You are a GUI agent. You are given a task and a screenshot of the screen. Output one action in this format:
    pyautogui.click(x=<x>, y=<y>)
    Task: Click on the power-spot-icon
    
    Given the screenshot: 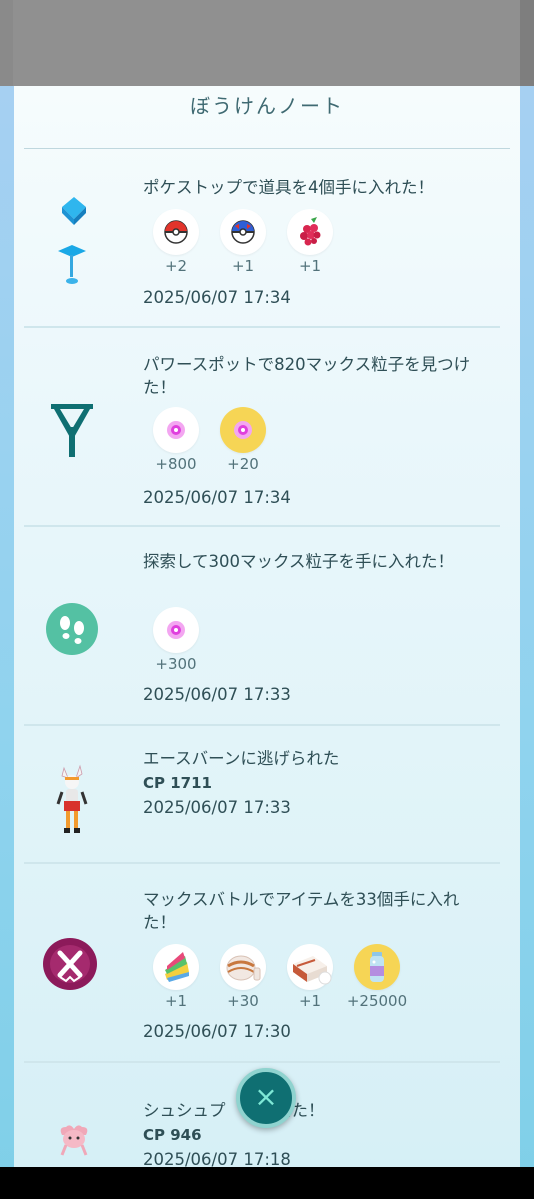 What is the action you would take?
    pyautogui.click(x=72, y=430)
    